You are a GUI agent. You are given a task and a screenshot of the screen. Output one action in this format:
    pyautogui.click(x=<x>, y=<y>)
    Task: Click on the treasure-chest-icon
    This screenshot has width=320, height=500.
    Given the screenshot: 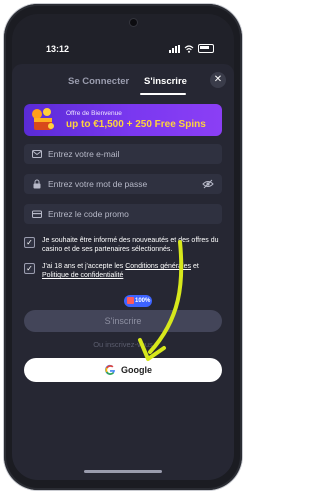 What is the action you would take?
    pyautogui.click(x=43, y=119)
    